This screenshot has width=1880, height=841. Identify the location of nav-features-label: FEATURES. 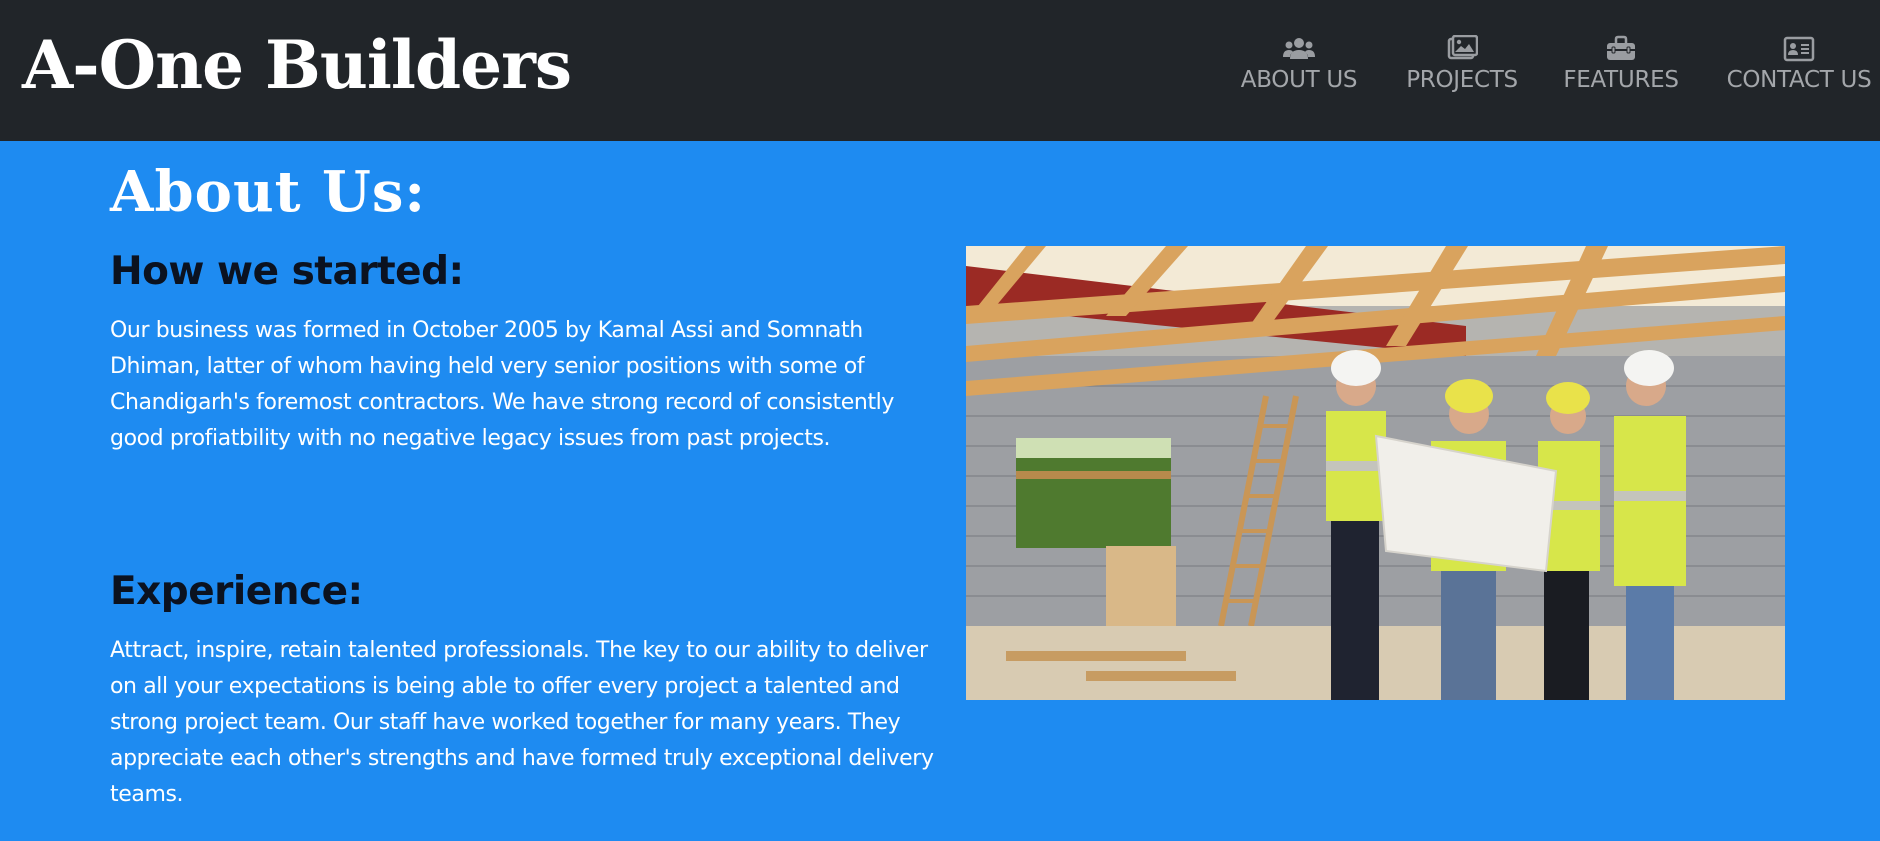
(1621, 80).